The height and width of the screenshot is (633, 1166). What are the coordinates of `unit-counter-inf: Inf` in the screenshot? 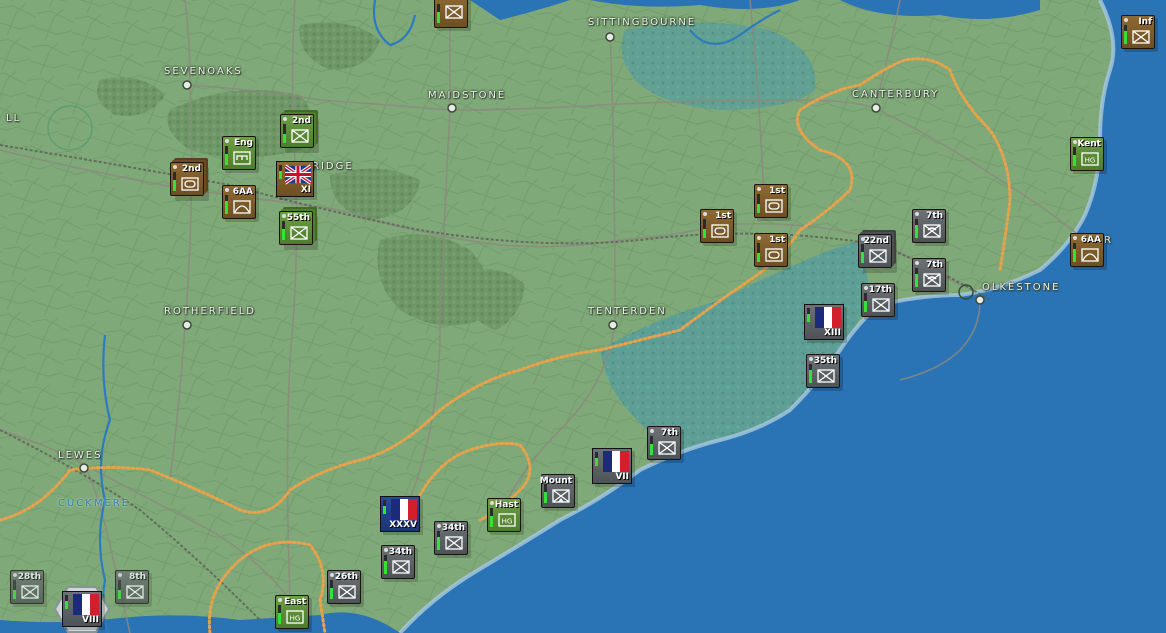 It's located at (1138, 32).